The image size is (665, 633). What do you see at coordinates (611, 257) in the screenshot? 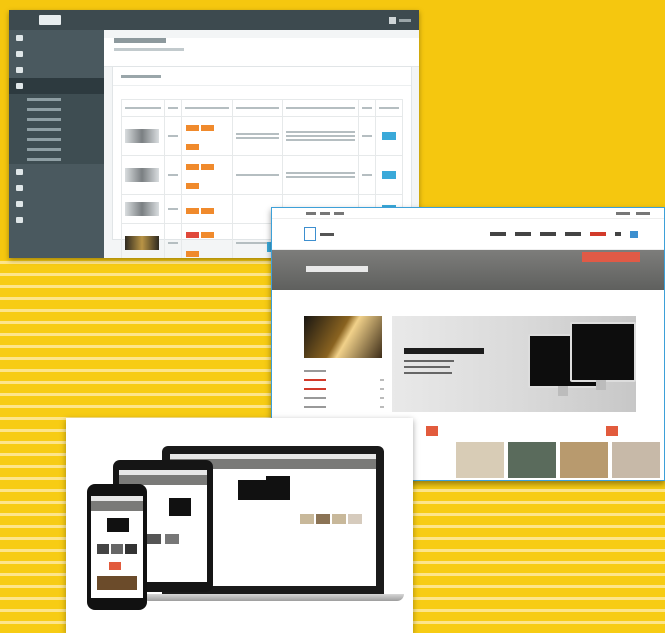
I see `dropdown-menu` at bounding box center [611, 257].